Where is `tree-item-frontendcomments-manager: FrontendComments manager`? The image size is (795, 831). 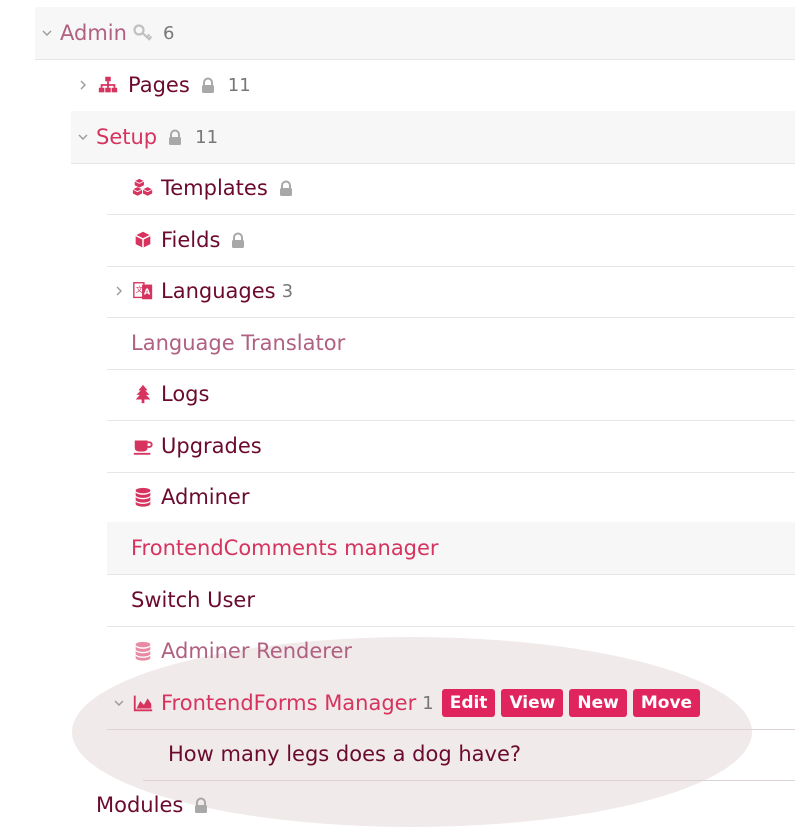 tree-item-frontendcomments-manager: FrontendComments manager is located at coordinates (451, 548).